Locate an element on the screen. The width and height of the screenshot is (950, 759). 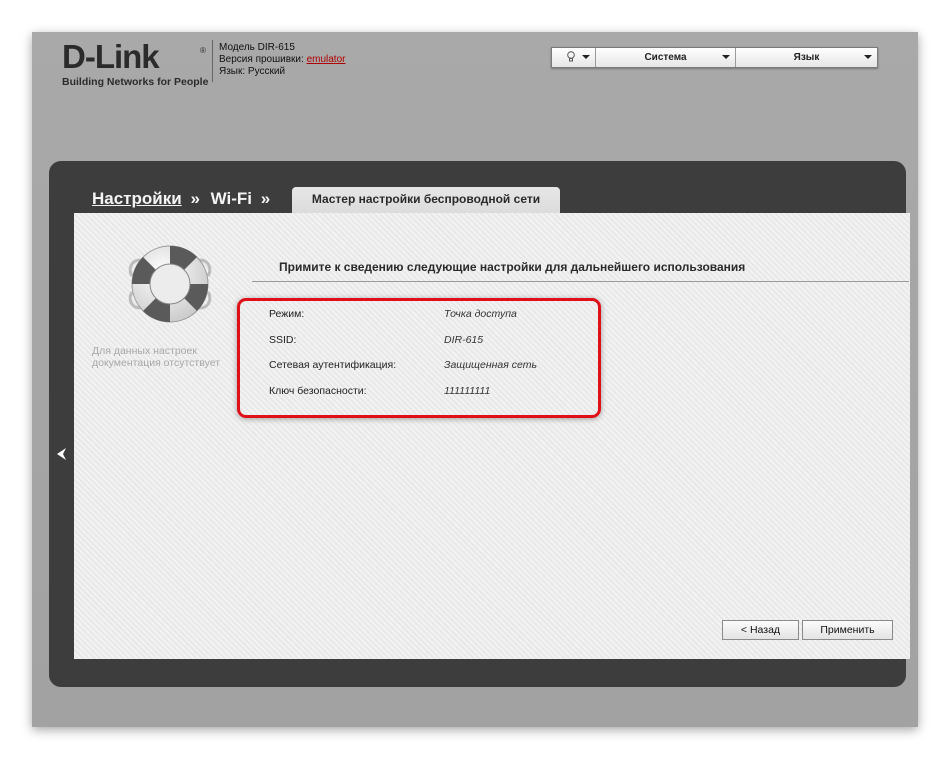
lightbulb-icon is located at coordinates (571, 56).